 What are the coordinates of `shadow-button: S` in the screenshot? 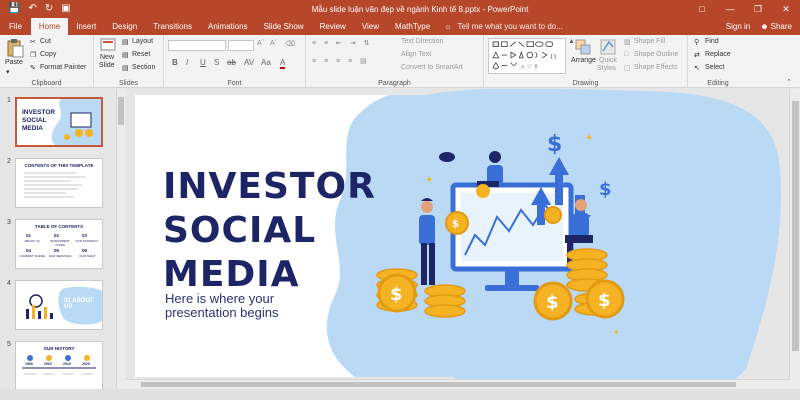 It's located at (216, 62).